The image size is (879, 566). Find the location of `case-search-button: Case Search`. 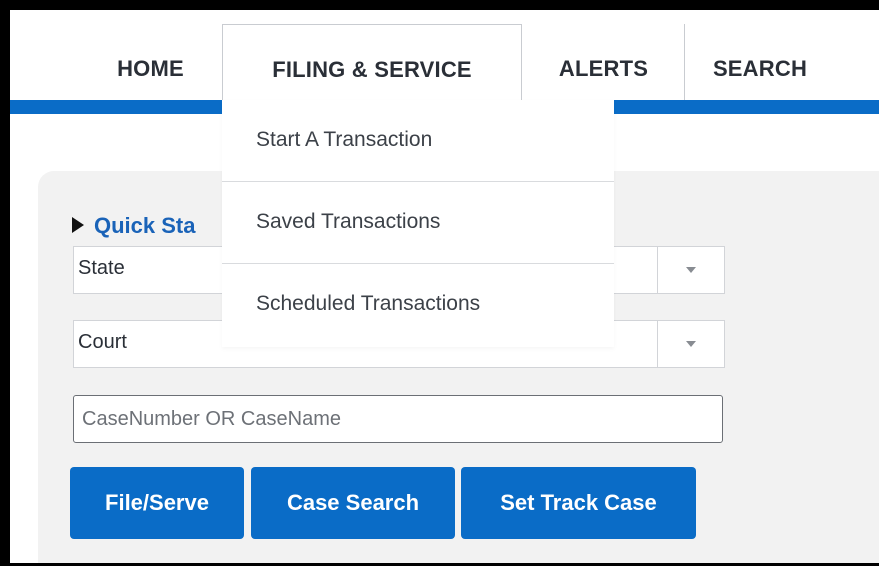

case-search-button: Case Search is located at coordinates (353, 503).